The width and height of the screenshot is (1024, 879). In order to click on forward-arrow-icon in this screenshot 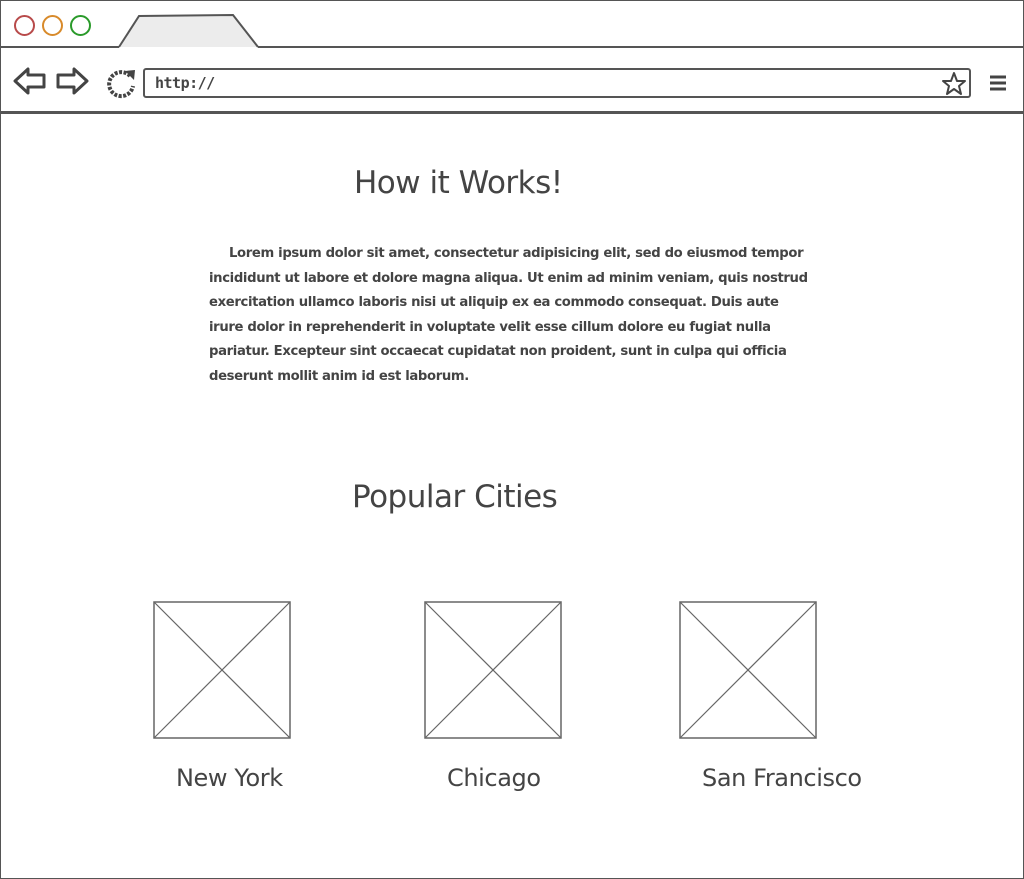, I will do `click(72, 81)`.